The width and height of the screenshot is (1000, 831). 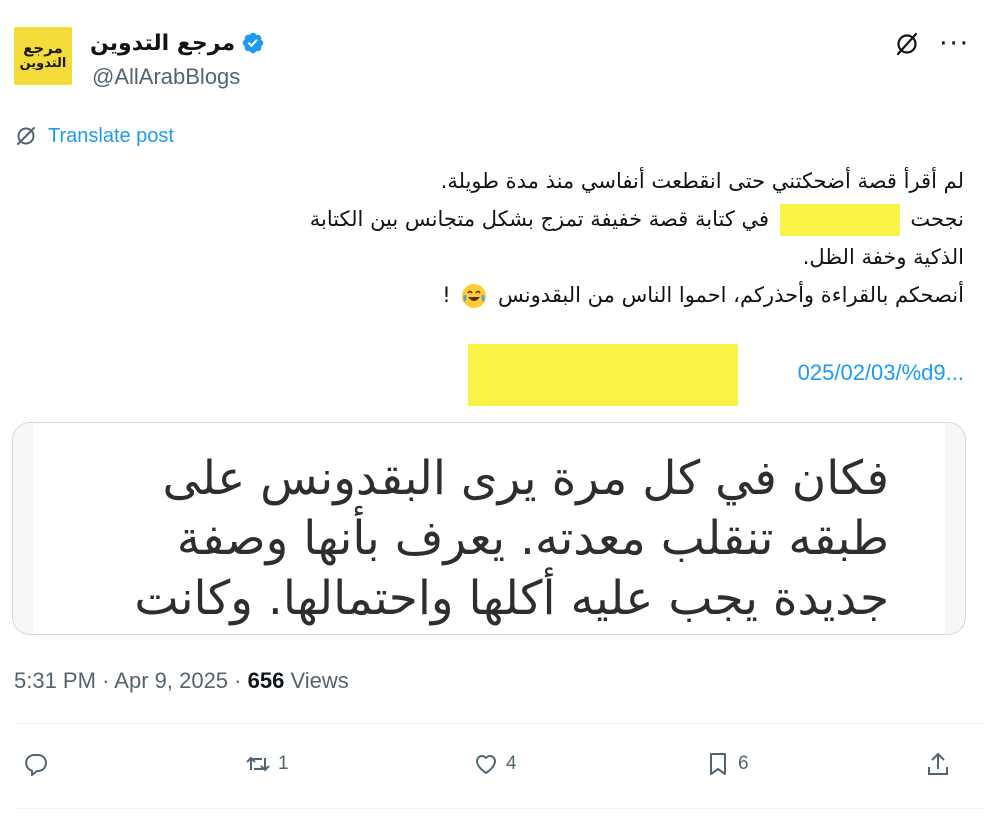 What do you see at coordinates (43, 48) in the screenshot?
I see `avatar-text-1: مرجع` at bounding box center [43, 48].